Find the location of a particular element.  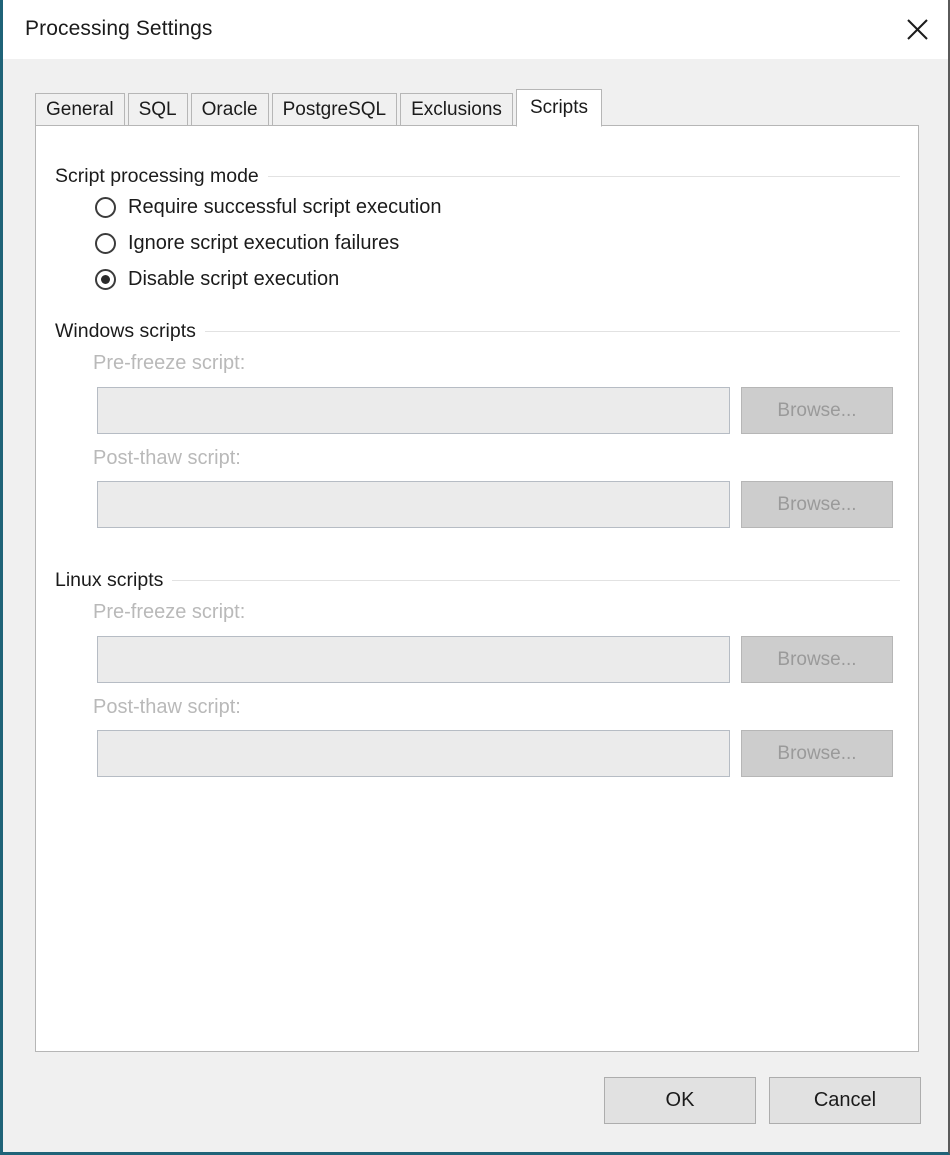

tab-scripts-label: Scripts is located at coordinates (559, 107).